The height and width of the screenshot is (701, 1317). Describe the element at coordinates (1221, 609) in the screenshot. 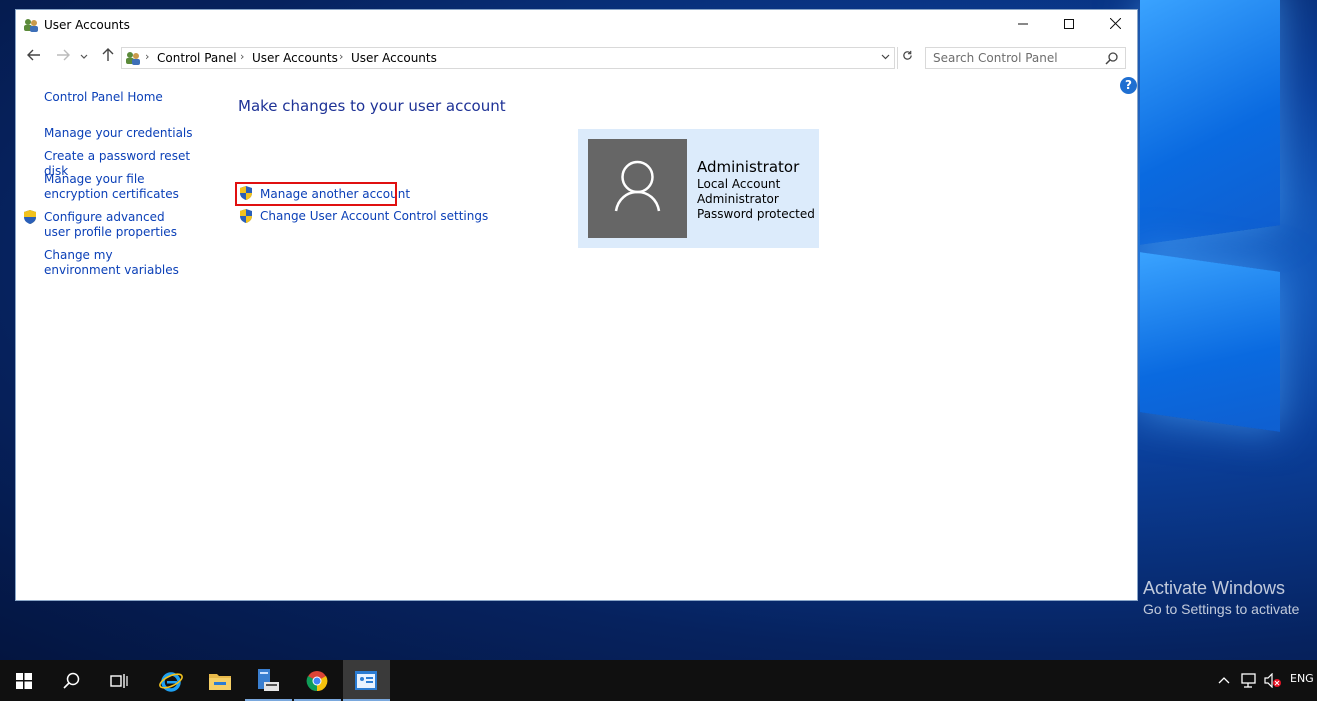

I see `watermark-line2: Go to Settings to activate` at that location.